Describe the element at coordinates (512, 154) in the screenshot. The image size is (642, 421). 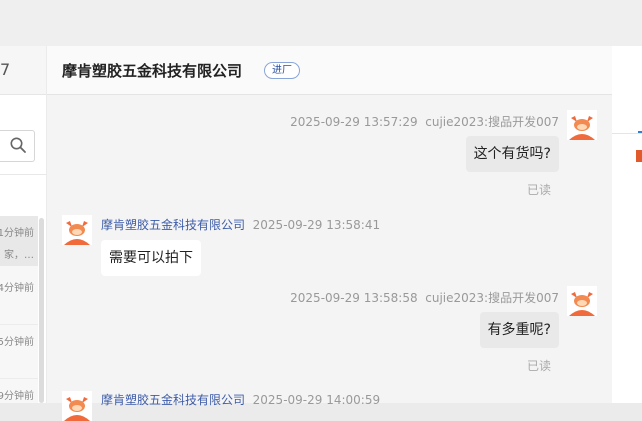
I see `message-bubble: 这个有货吗?` at that location.